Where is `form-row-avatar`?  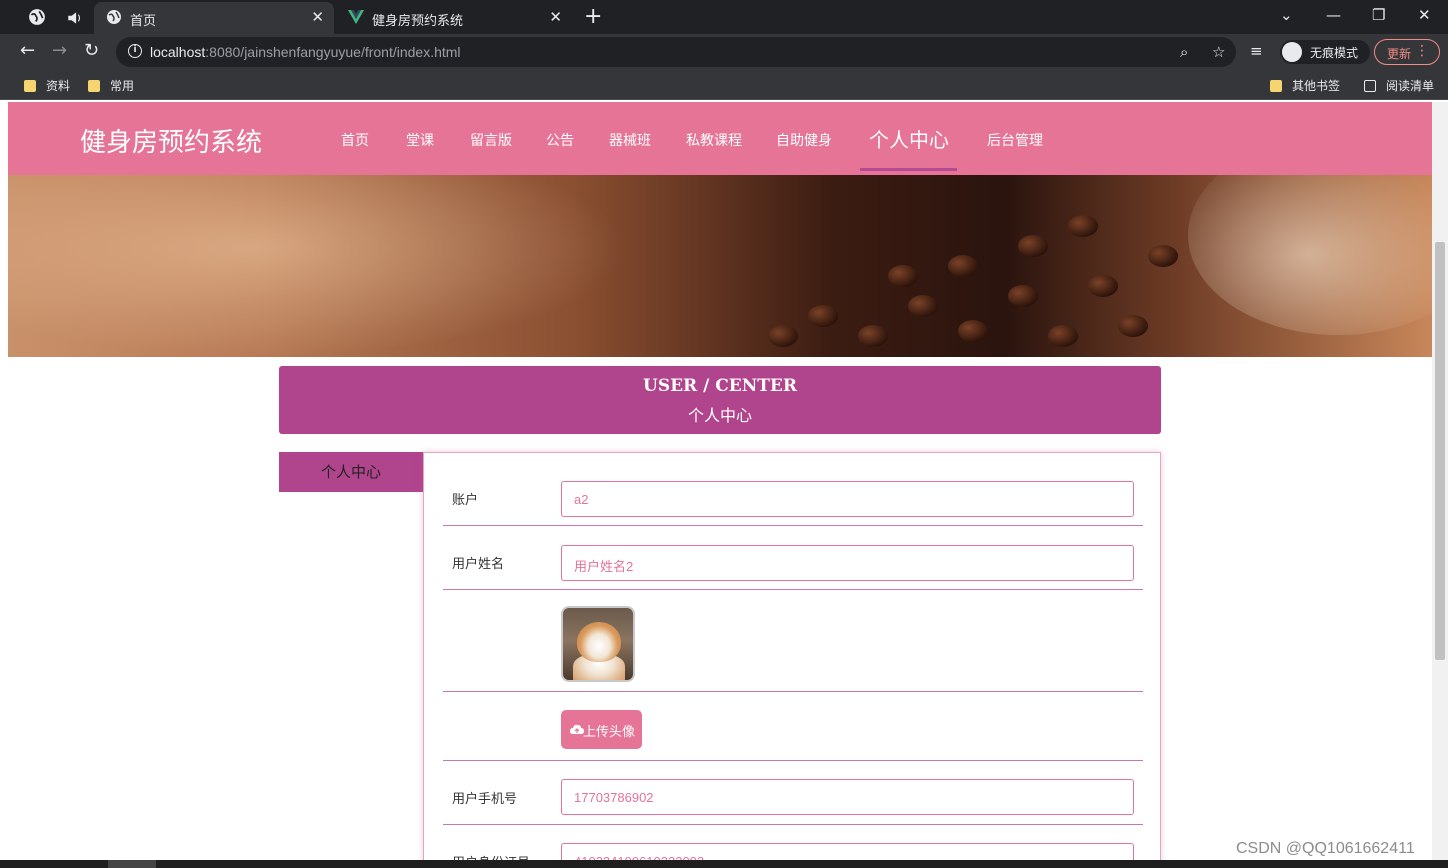 form-row-avatar is located at coordinates (793, 641).